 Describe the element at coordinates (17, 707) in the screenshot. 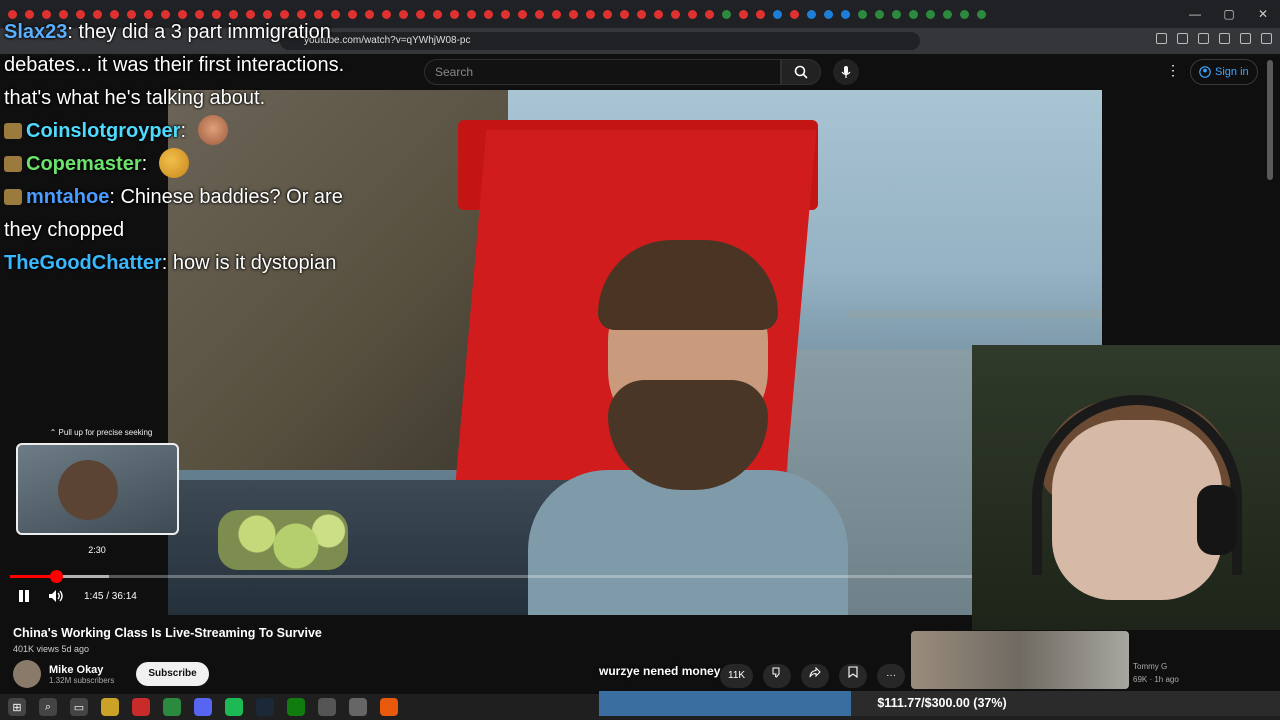

I see `start-menu-icon: ⊞` at that location.